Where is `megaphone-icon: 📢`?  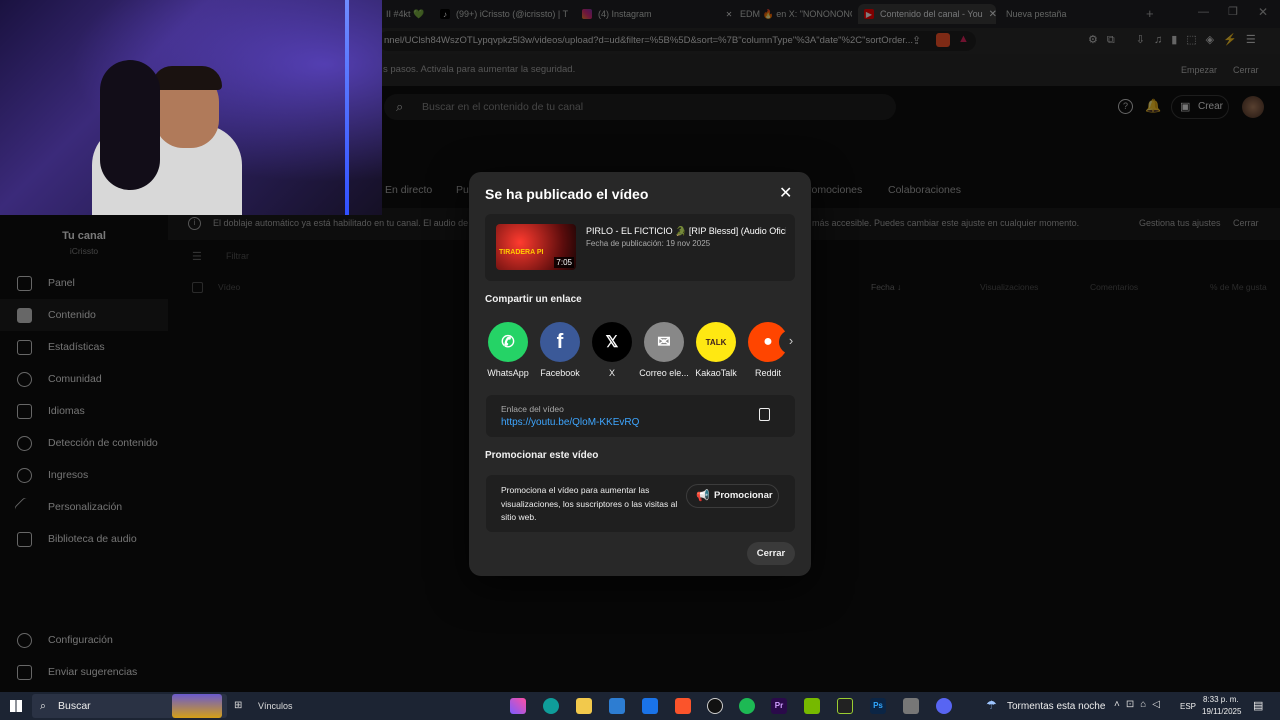 megaphone-icon: 📢 is located at coordinates (703, 496).